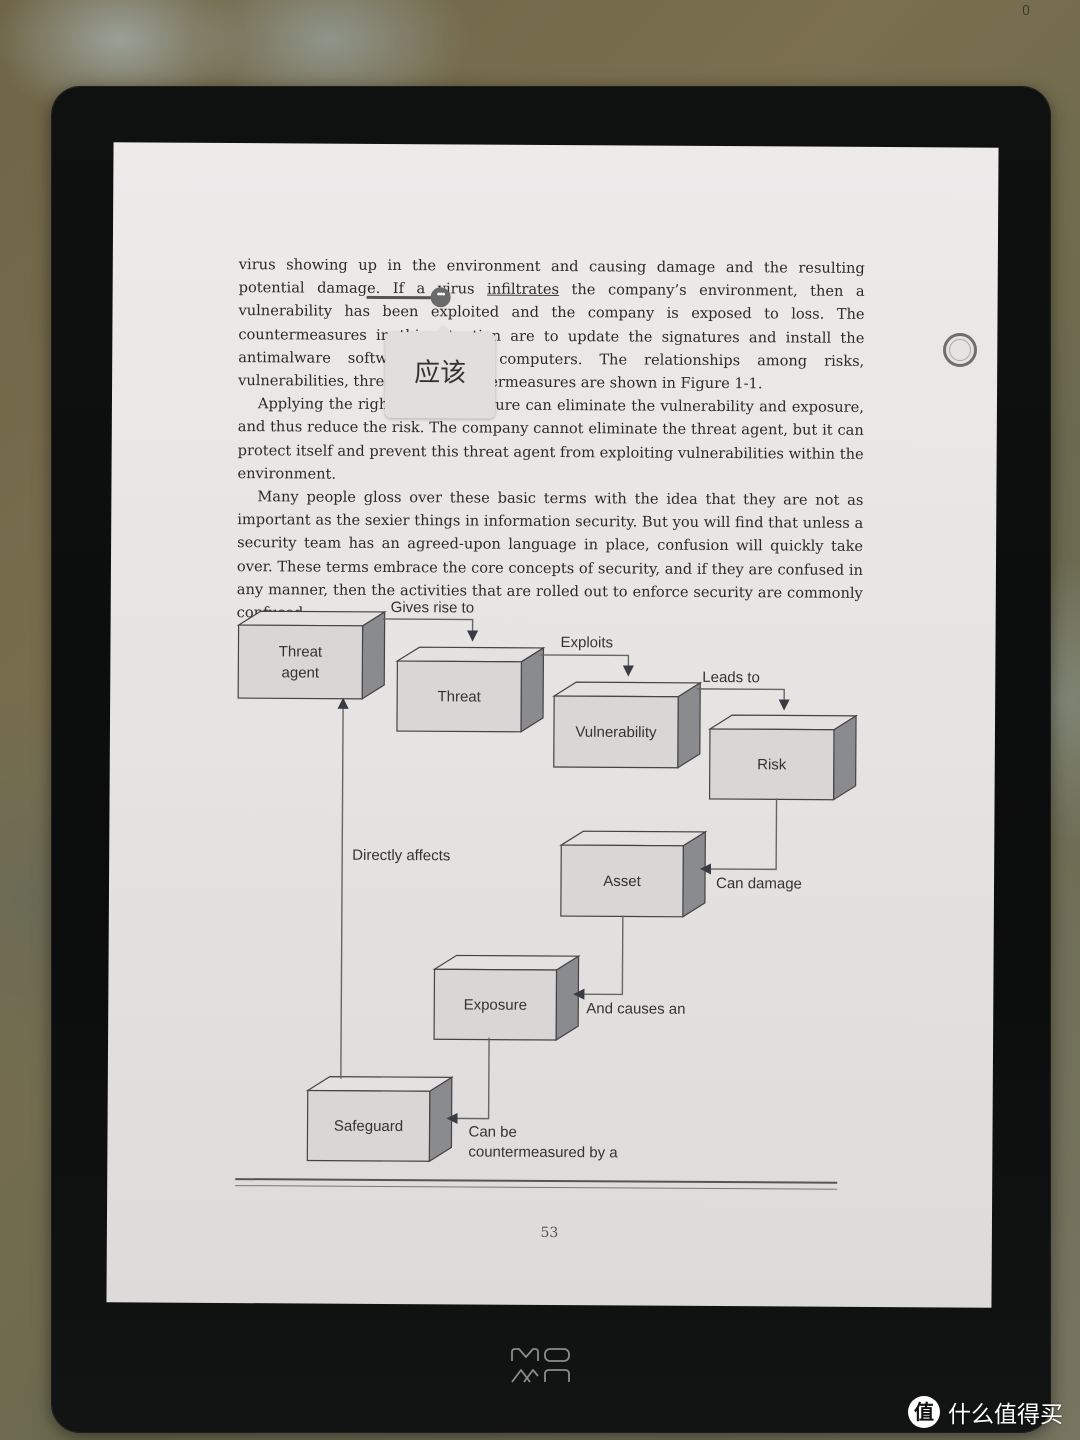 This screenshot has height=1440, width=1080. Describe the element at coordinates (430, 630) in the screenshot. I see `edge-gives-rise-to` at that location.